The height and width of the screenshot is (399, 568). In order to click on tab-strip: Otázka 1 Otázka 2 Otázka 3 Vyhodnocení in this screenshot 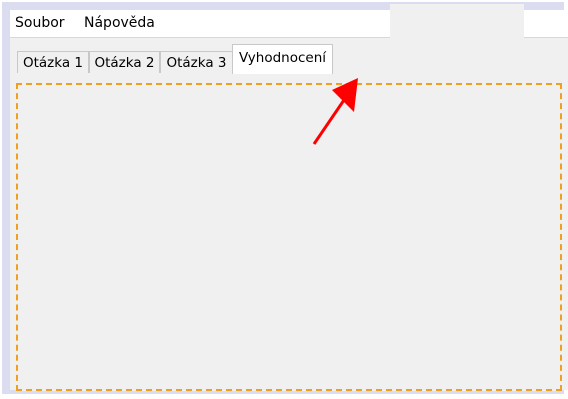, I will do `click(289, 63)`.